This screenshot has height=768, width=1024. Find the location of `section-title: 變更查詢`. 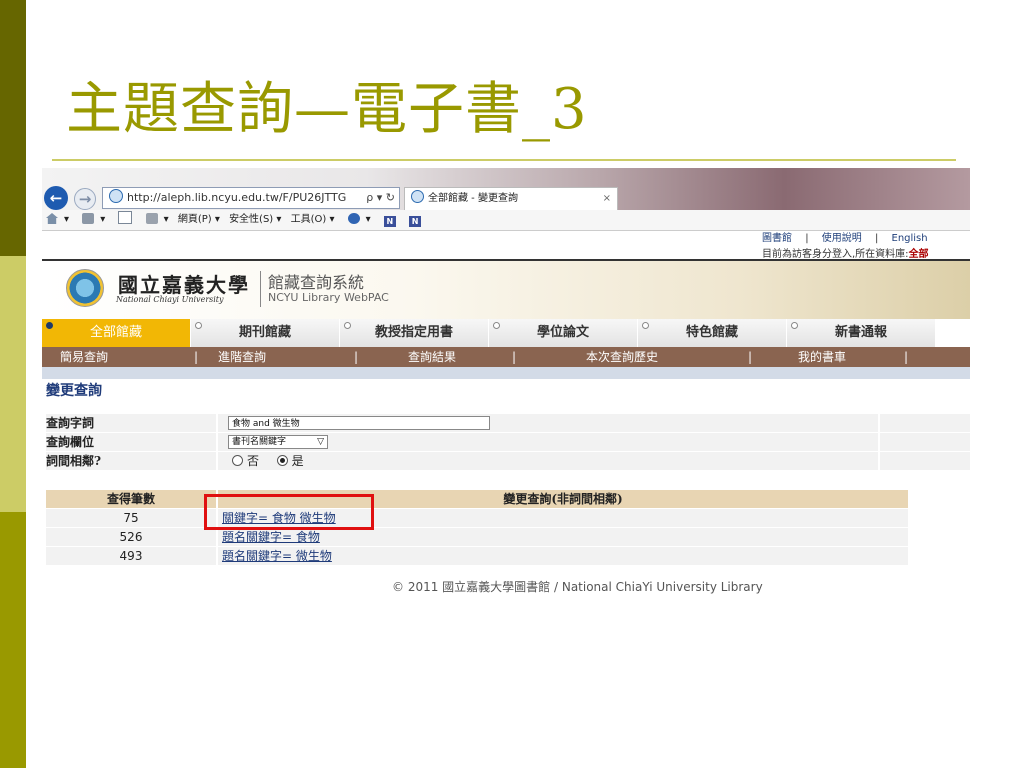

section-title: 變更查詢 is located at coordinates (74, 391).